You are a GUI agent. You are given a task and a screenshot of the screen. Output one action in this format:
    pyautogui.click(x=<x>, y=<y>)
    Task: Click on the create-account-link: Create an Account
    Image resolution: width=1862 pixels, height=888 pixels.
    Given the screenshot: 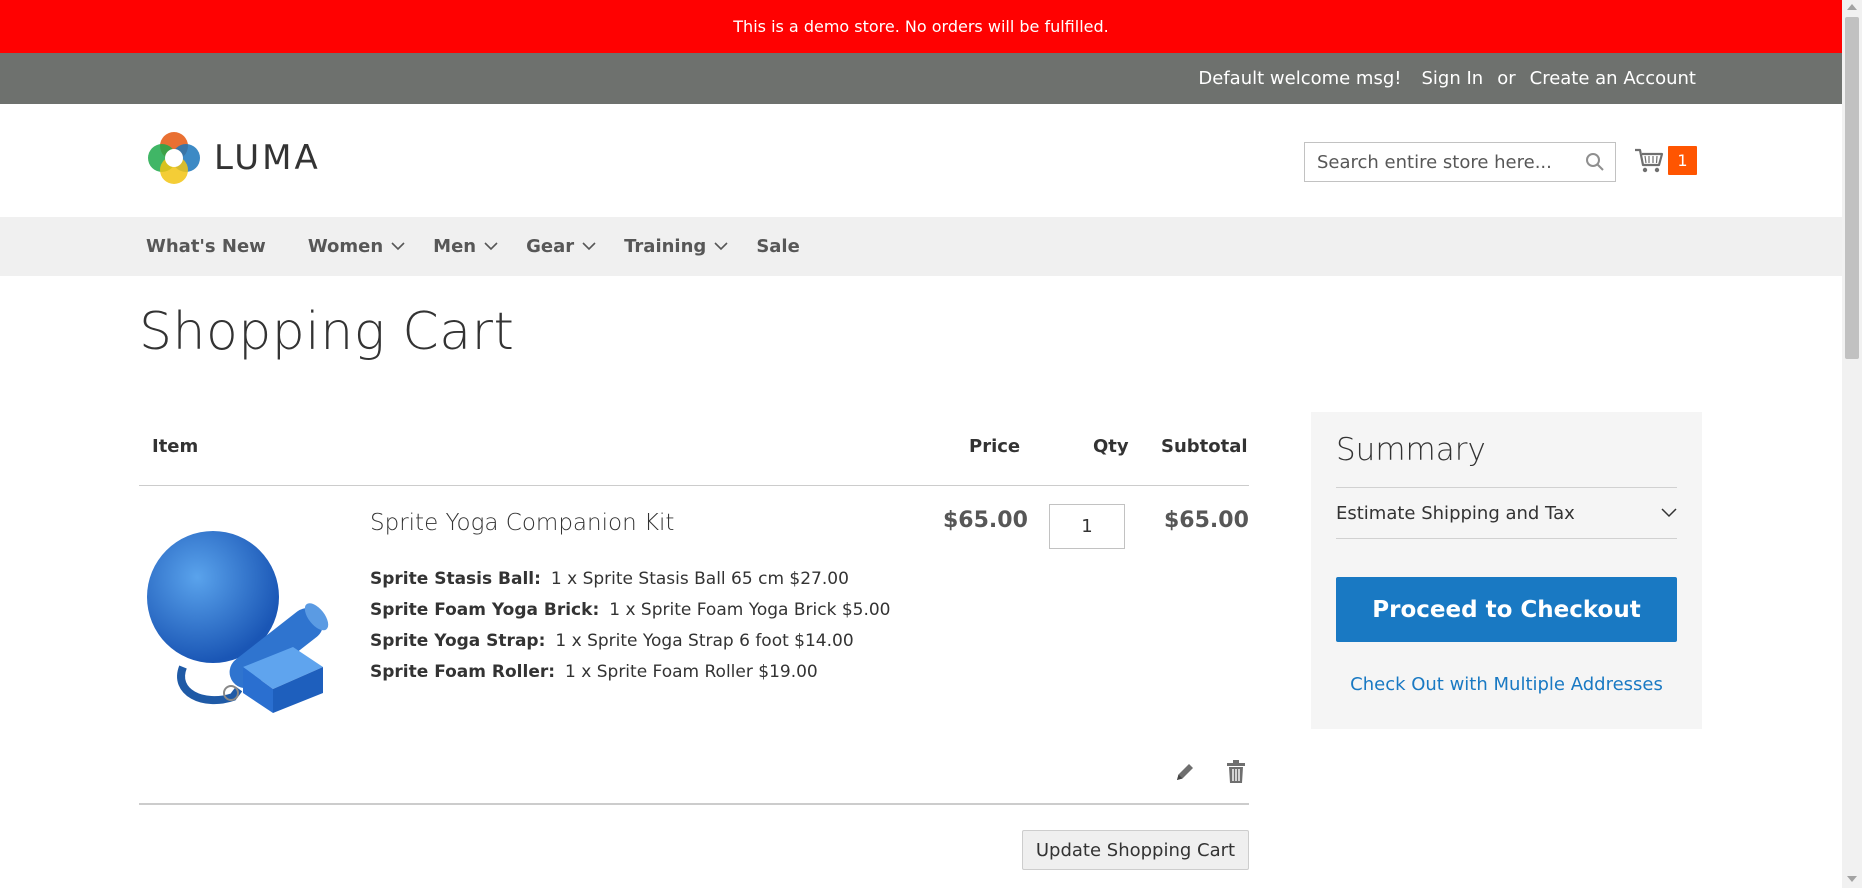 What is the action you would take?
    pyautogui.click(x=1613, y=78)
    